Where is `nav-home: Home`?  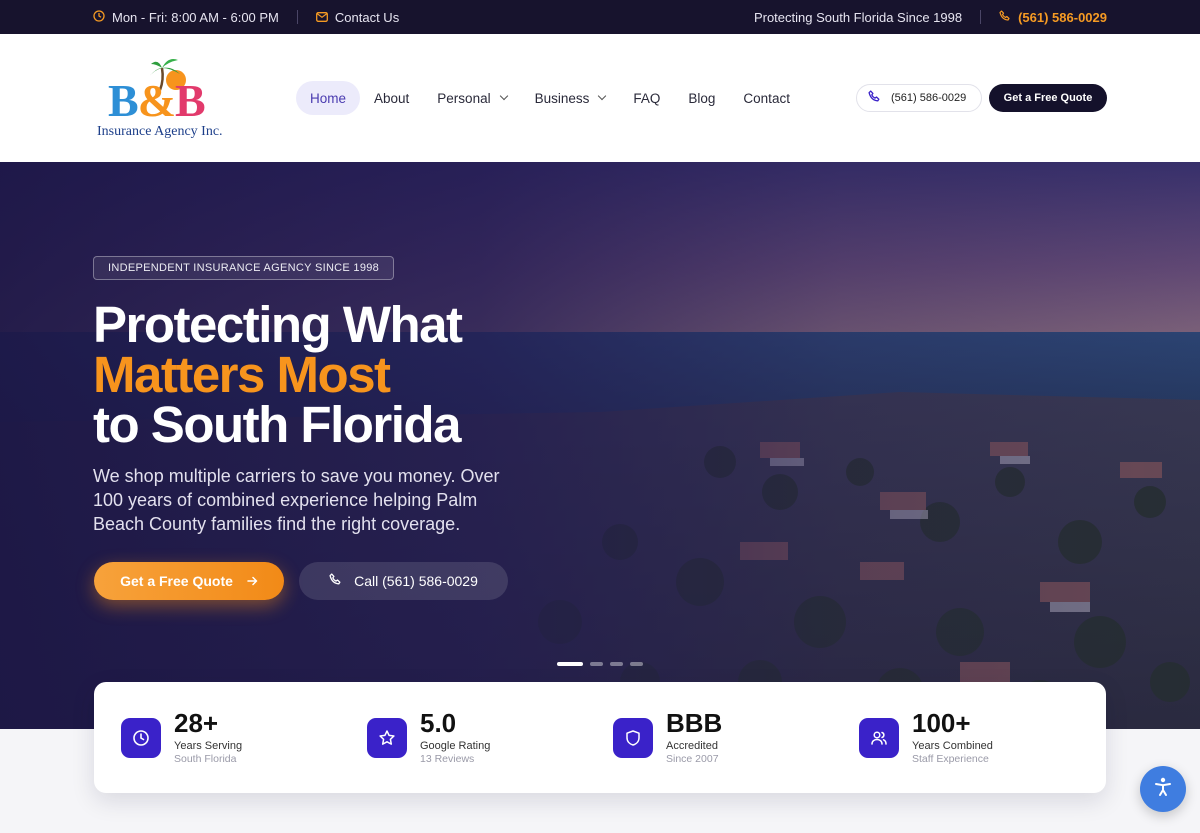 nav-home: Home is located at coordinates (328, 98).